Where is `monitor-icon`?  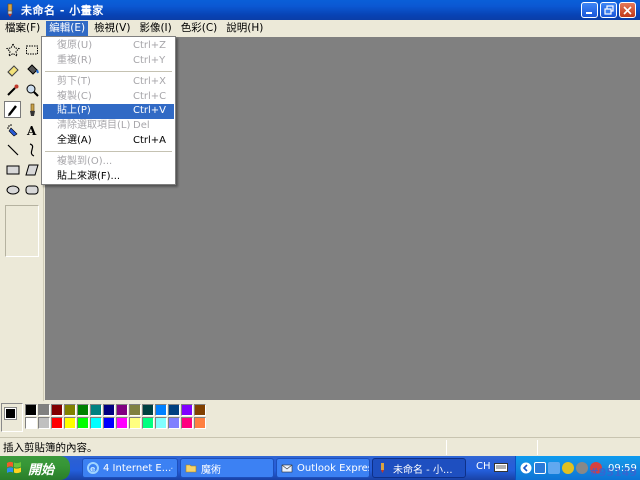
monitor-icon is located at coordinates (554, 468).